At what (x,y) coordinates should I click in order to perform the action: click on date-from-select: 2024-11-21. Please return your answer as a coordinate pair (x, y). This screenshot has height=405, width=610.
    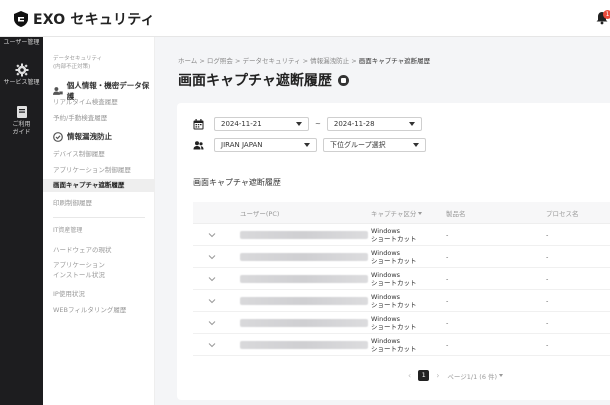
    Looking at the image, I should click on (261, 124).